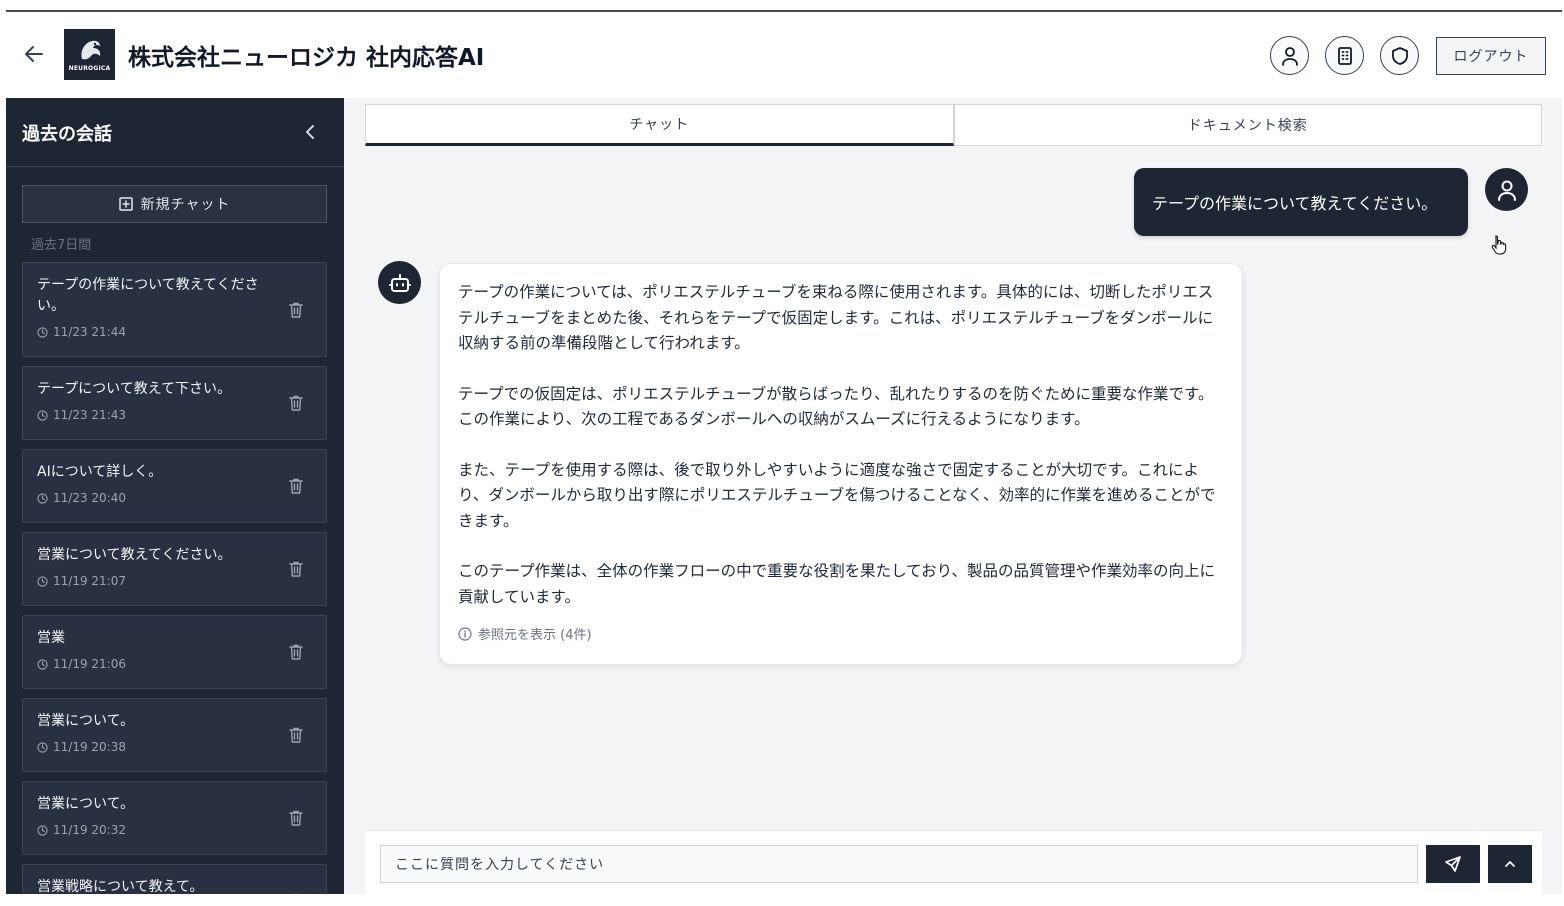 This screenshot has height=906, width=1564. Describe the element at coordinates (174, 403) in the screenshot. I see `conversation-item: テープについて教えて下さい。 11/23 21:43` at that location.